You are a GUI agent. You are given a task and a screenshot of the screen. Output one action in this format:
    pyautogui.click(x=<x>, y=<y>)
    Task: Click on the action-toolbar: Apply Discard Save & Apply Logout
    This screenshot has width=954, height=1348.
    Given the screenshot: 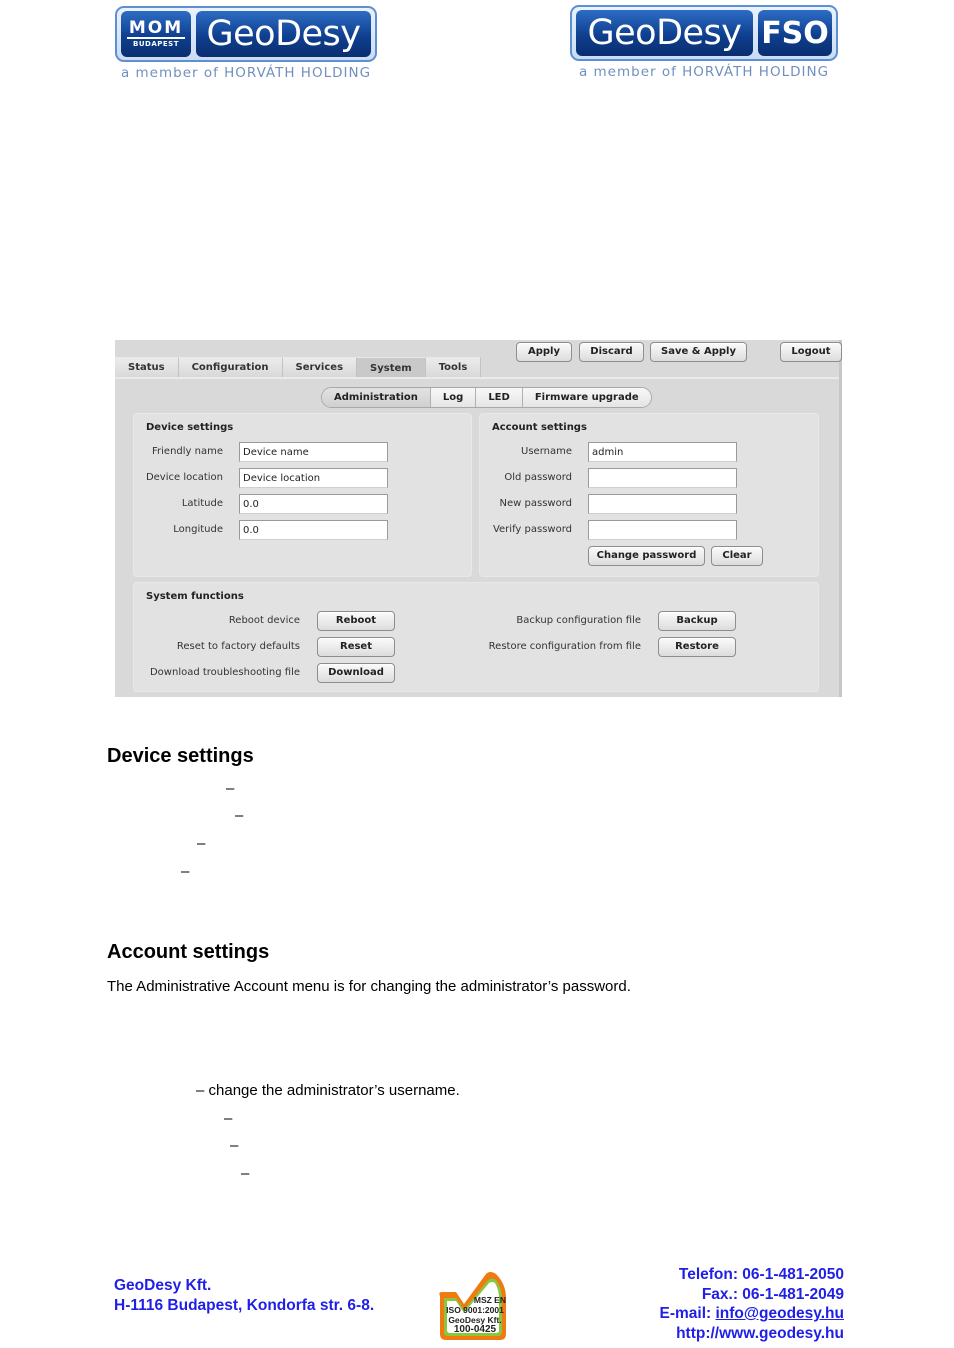 What is the action you would take?
    pyautogui.click(x=478, y=353)
    